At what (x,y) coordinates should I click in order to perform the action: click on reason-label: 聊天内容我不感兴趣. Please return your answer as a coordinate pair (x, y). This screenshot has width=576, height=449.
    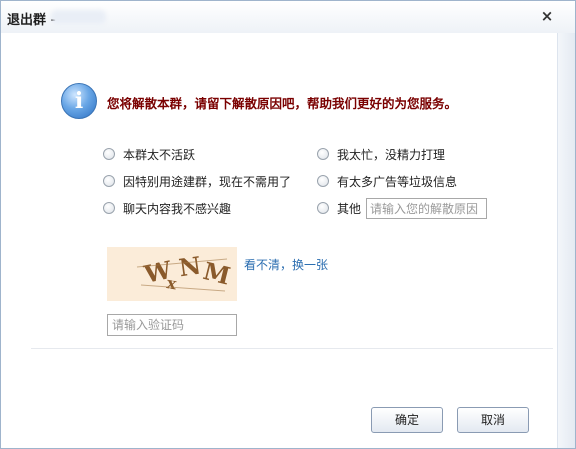
    Looking at the image, I should click on (177, 208).